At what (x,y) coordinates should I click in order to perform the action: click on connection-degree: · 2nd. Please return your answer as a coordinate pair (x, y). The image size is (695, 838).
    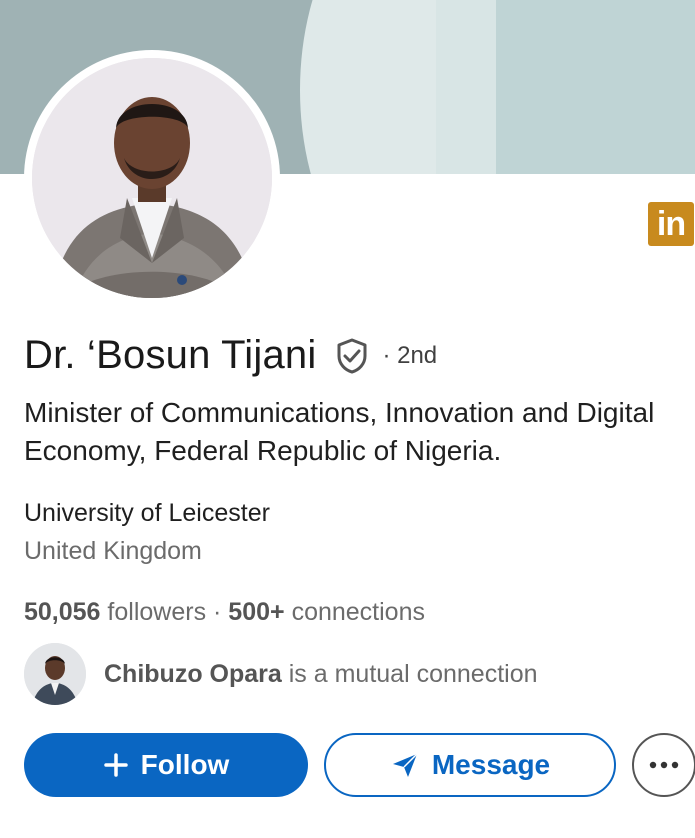
    Looking at the image, I should click on (410, 355).